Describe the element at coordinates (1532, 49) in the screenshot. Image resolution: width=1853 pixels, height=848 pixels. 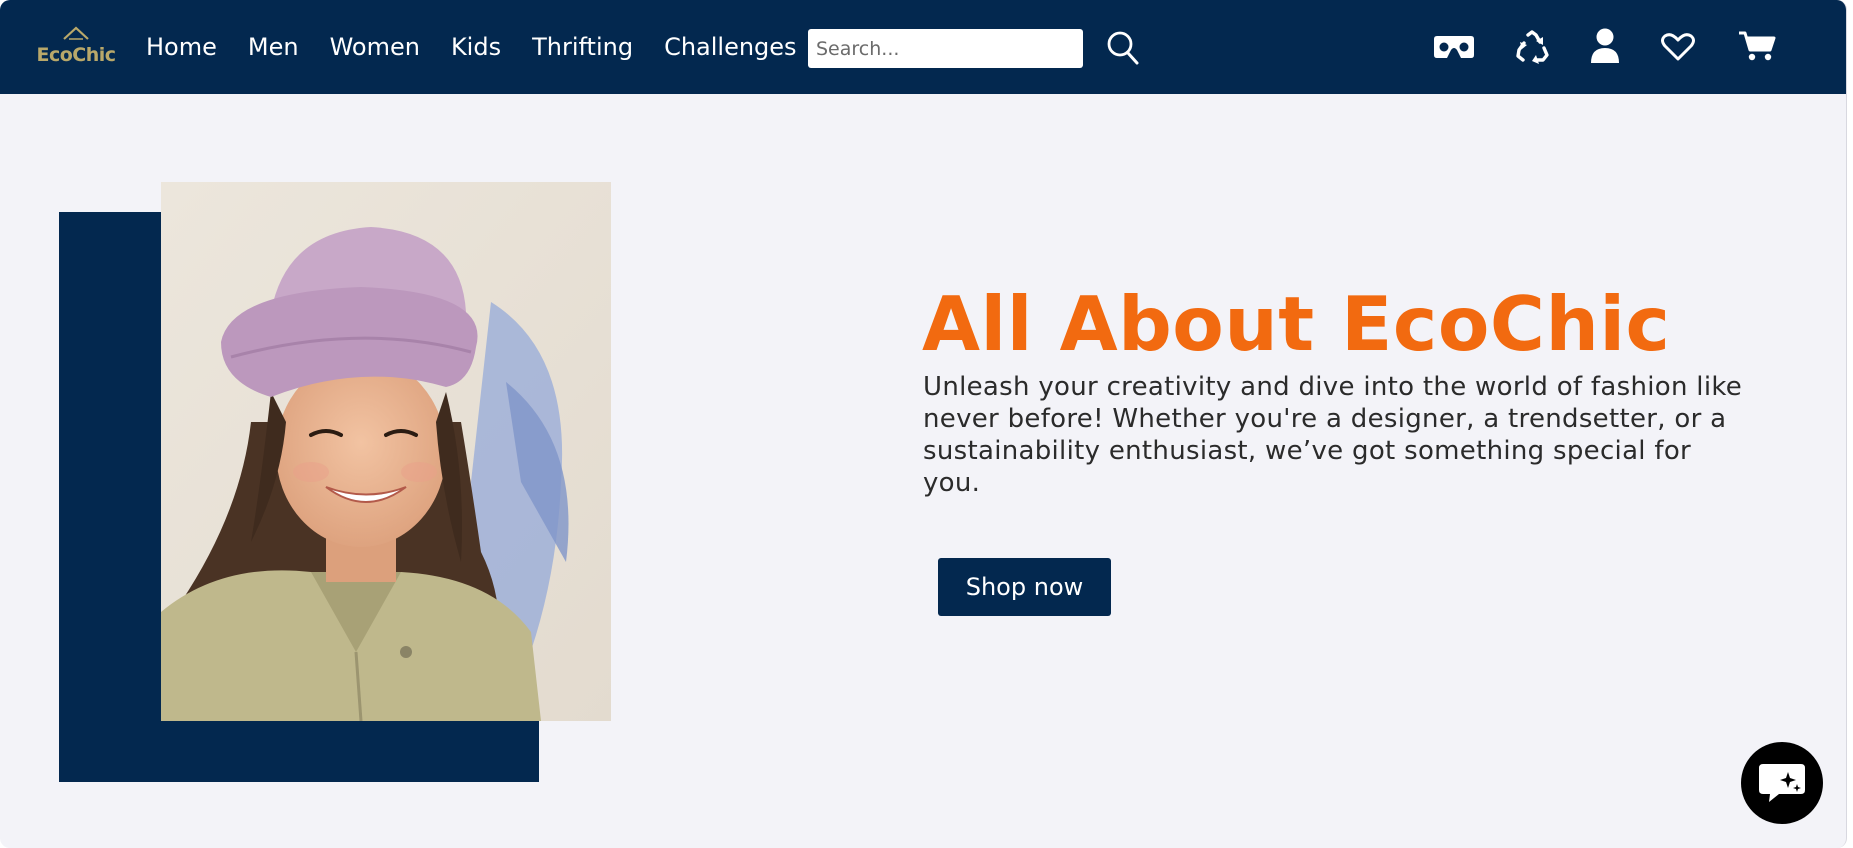
I see `recycle-icon` at that location.